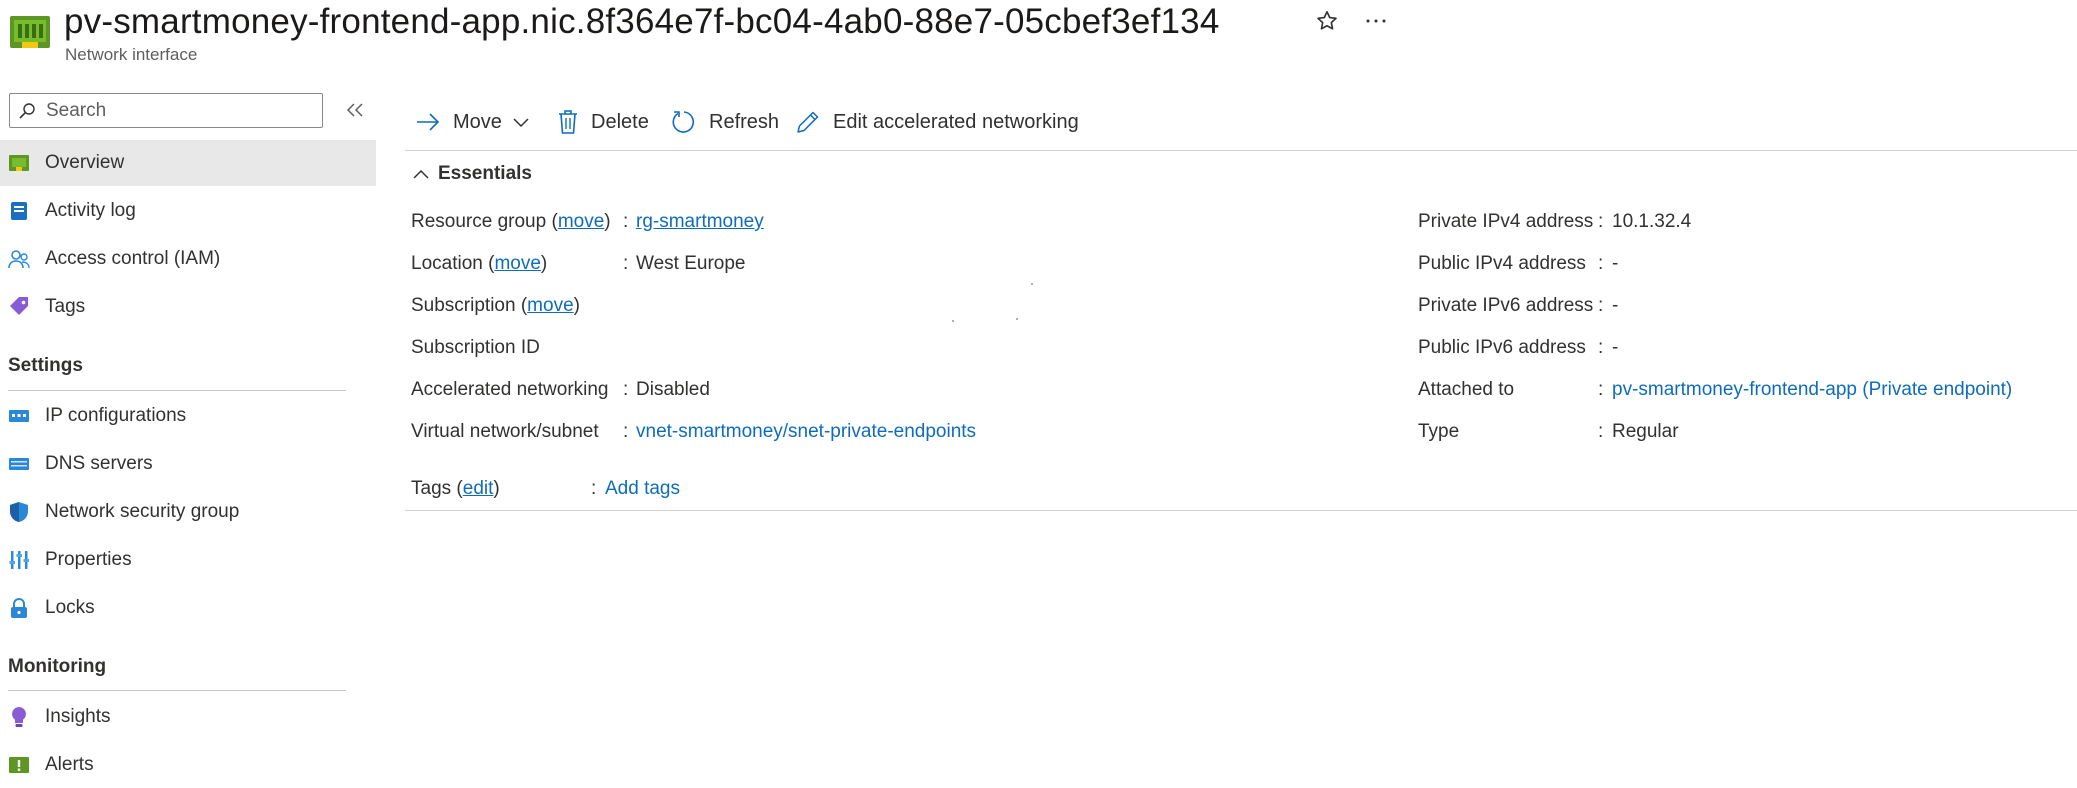  I want to click on delete-button: Delete, so click(603, 122).